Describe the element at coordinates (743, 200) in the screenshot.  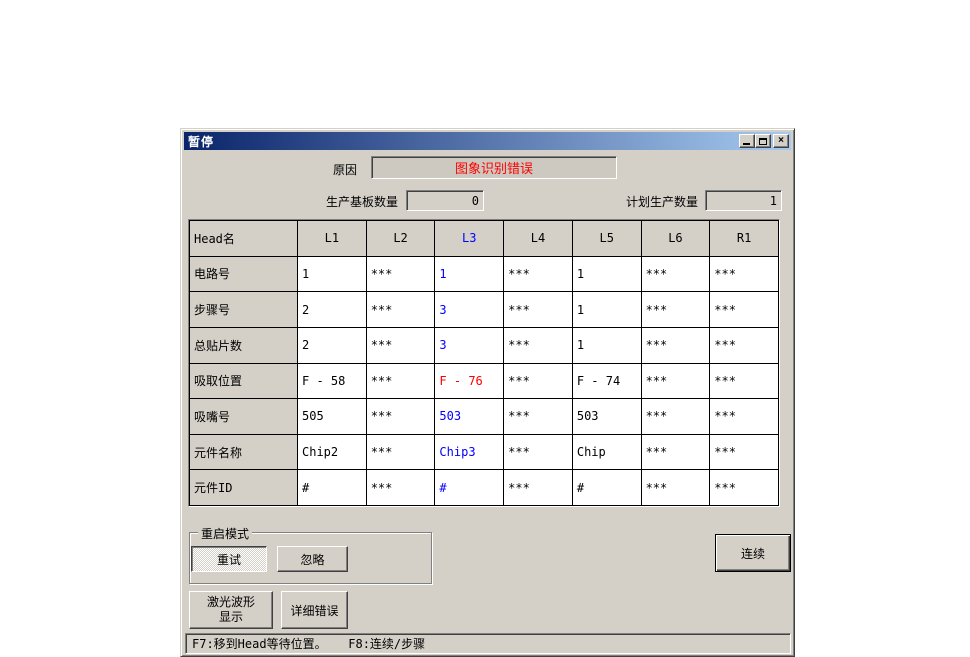
I see `planned-count-field: 1` at that location.